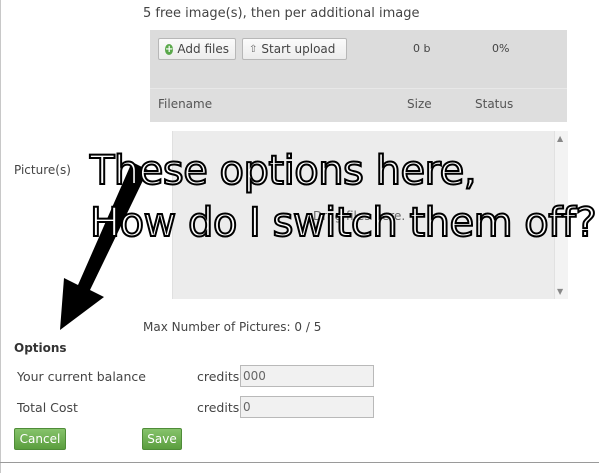  I want to click on column-size: Size, so click(419, 104).